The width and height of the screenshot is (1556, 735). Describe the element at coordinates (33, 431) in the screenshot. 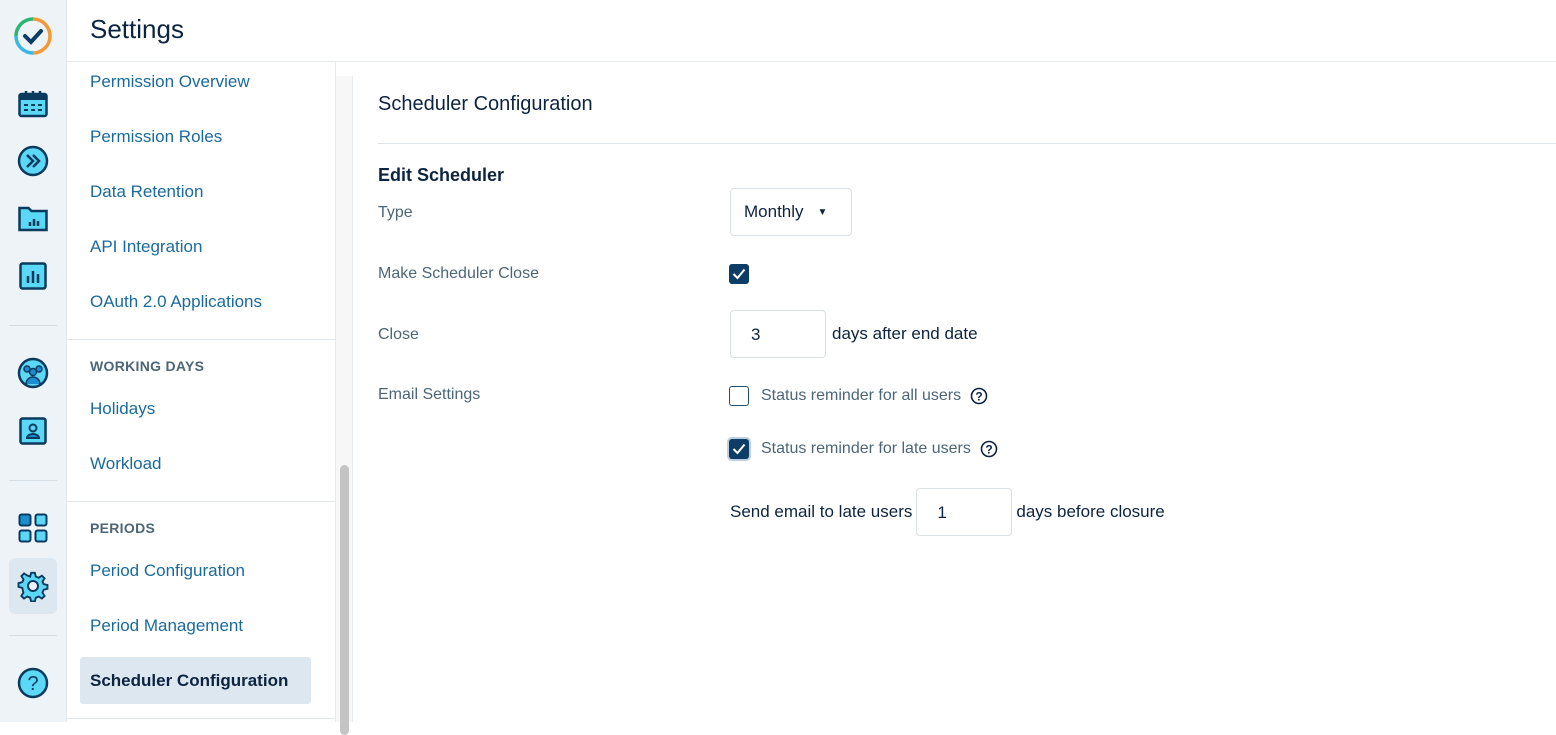

I see `user-card-icon` at that location.